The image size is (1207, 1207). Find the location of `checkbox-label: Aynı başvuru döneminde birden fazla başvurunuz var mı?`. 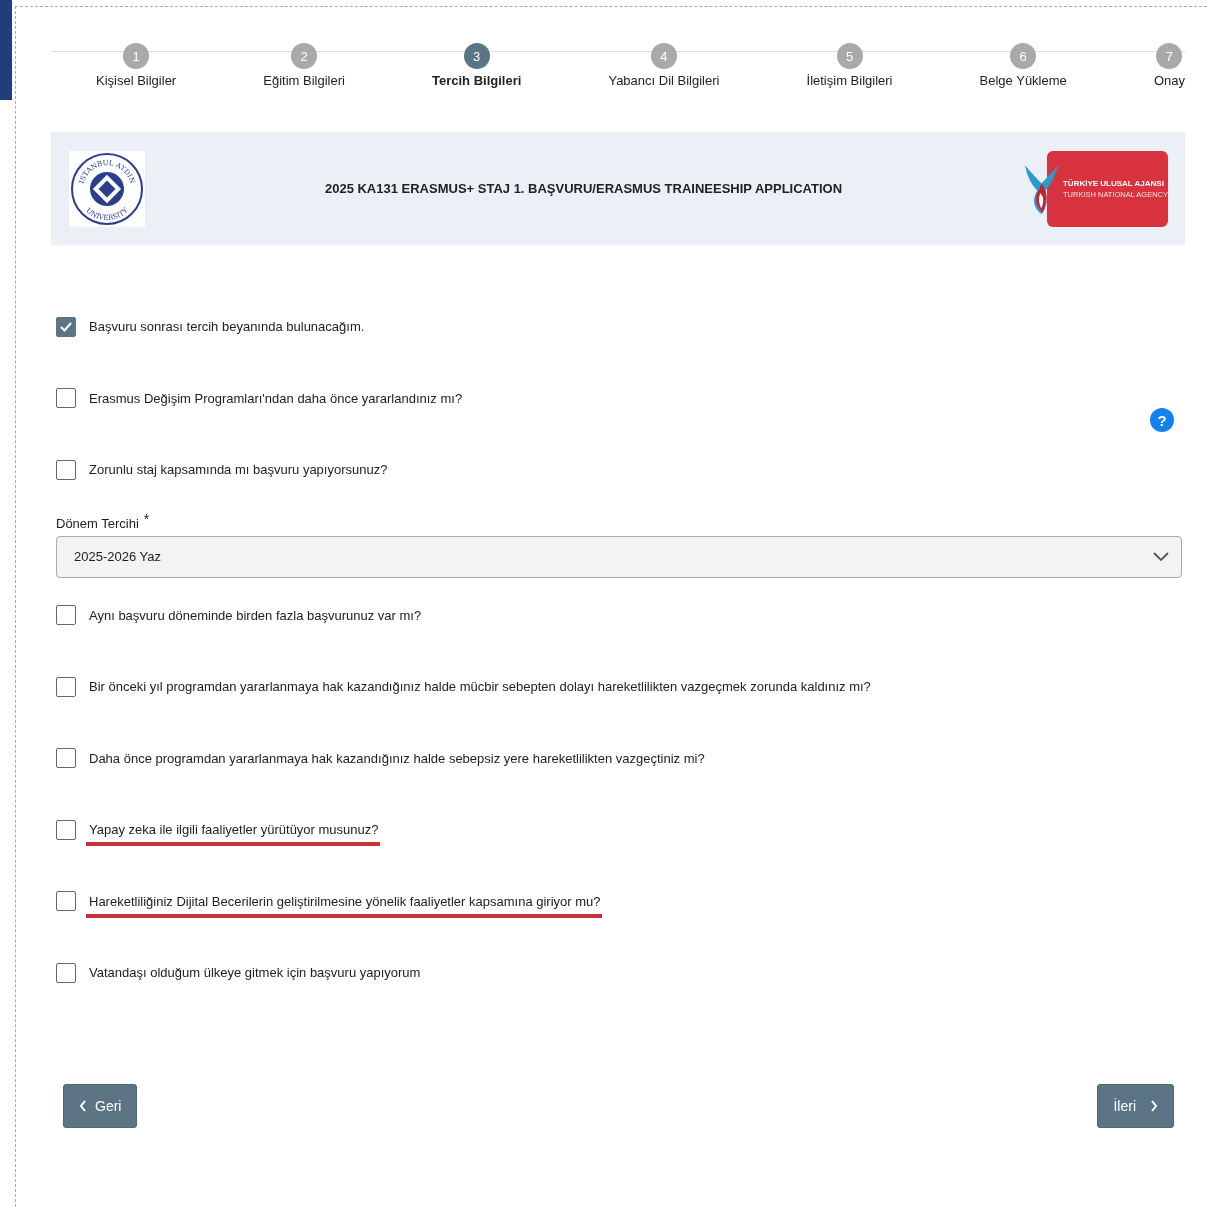

checkbox-label: Aynı başvuru döneminde birden fazla başvurunuz var mı? is located at coordinates (255, 615).